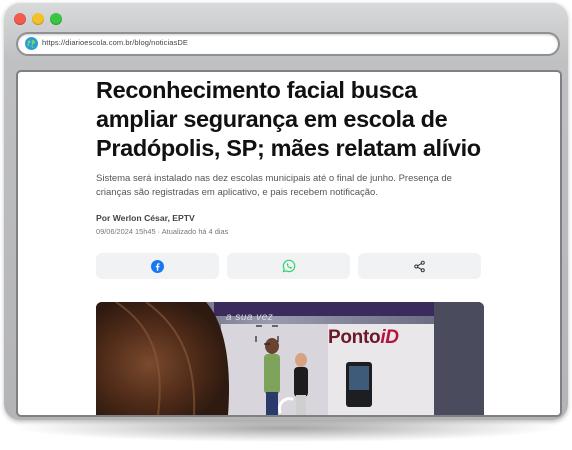  I want to click on share-icon, so click(419, 266).